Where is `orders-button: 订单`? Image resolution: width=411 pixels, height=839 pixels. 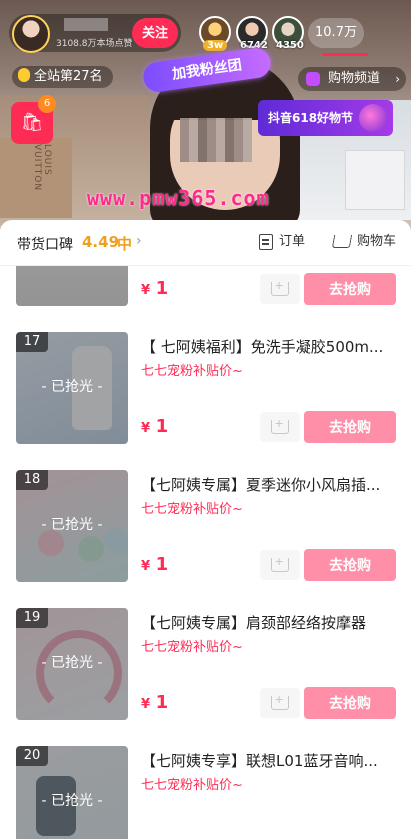 orders-button: 订单 is located at coordinates (281, 242).